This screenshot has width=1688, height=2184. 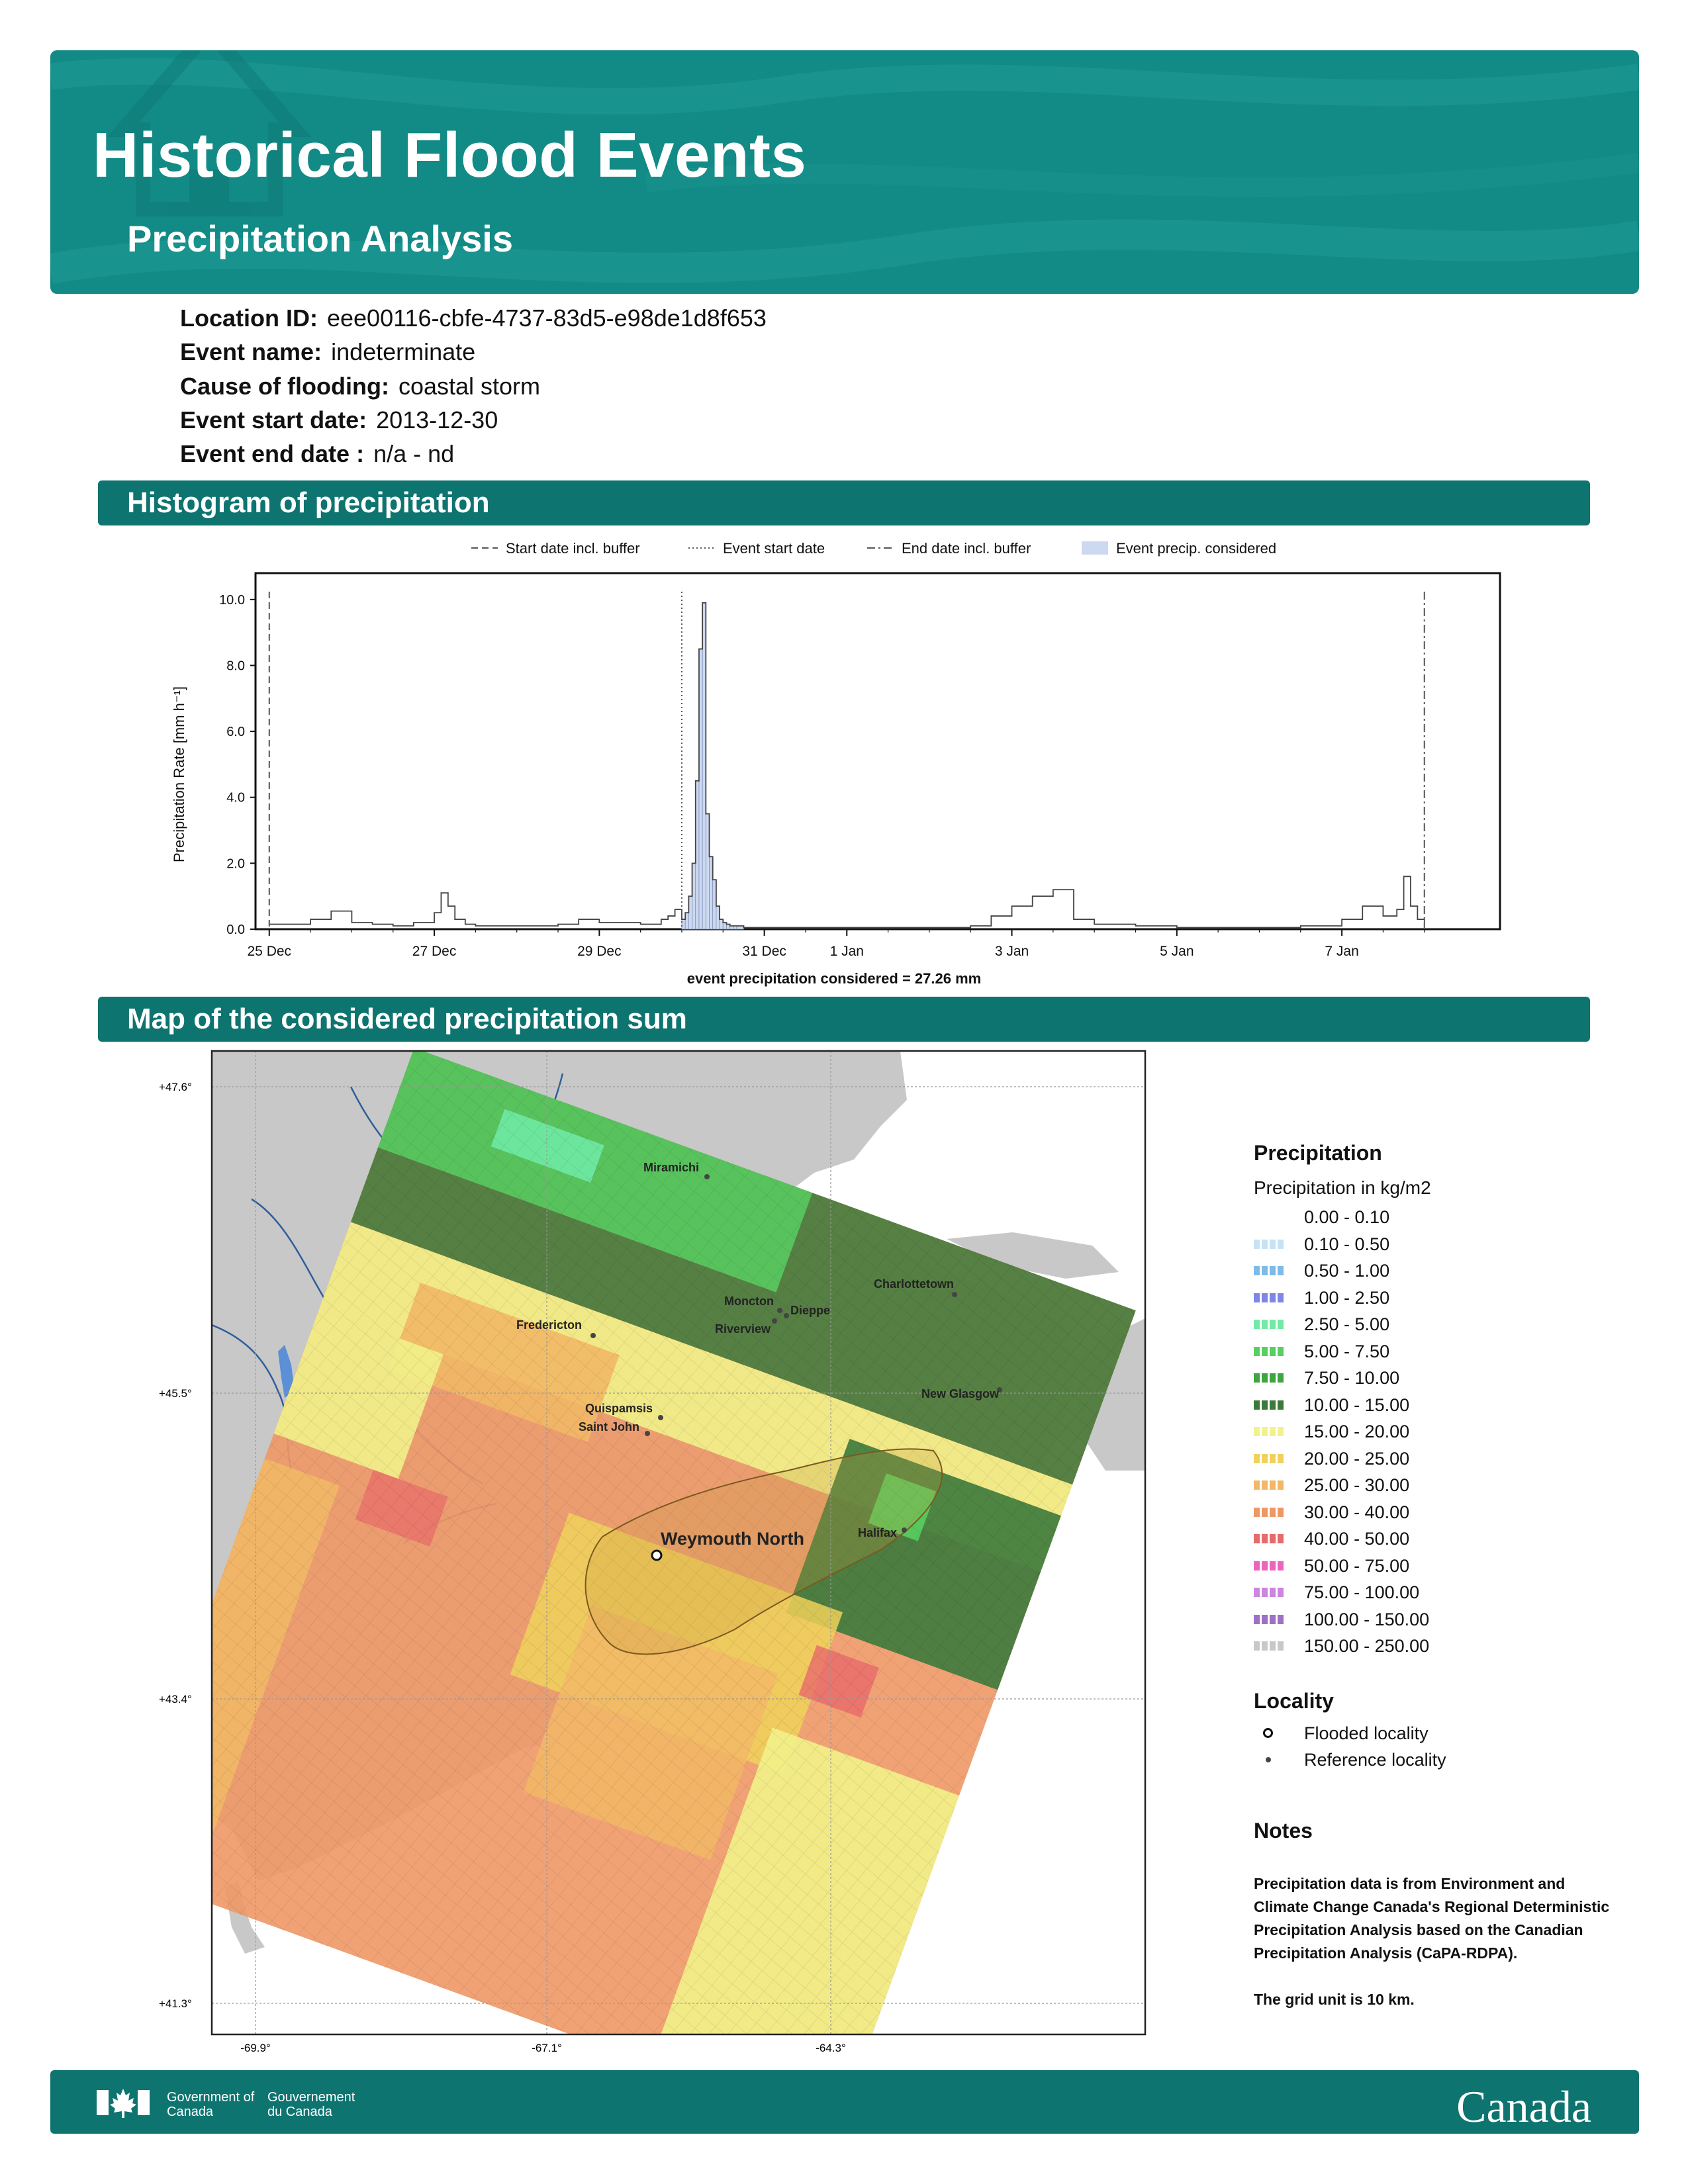 What do you see at coordinates (320, 239) in the screenshot?
I see `page-subtitle: Precipitation Analysis` at bounding box center [320, 239].